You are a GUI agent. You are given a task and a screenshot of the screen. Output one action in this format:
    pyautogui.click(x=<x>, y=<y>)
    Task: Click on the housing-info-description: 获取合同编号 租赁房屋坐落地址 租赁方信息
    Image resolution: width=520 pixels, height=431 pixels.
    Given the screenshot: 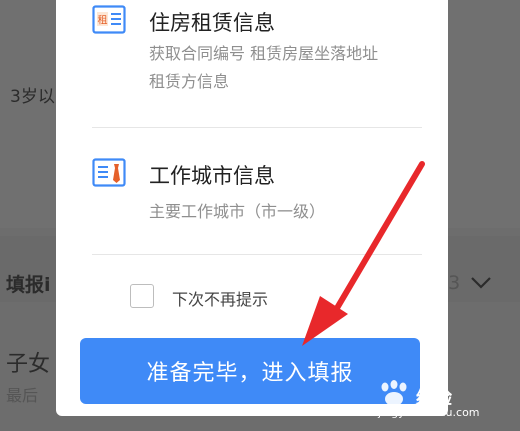 What is the action you would take?
    pyautogui.click(x=264, y=67)
    